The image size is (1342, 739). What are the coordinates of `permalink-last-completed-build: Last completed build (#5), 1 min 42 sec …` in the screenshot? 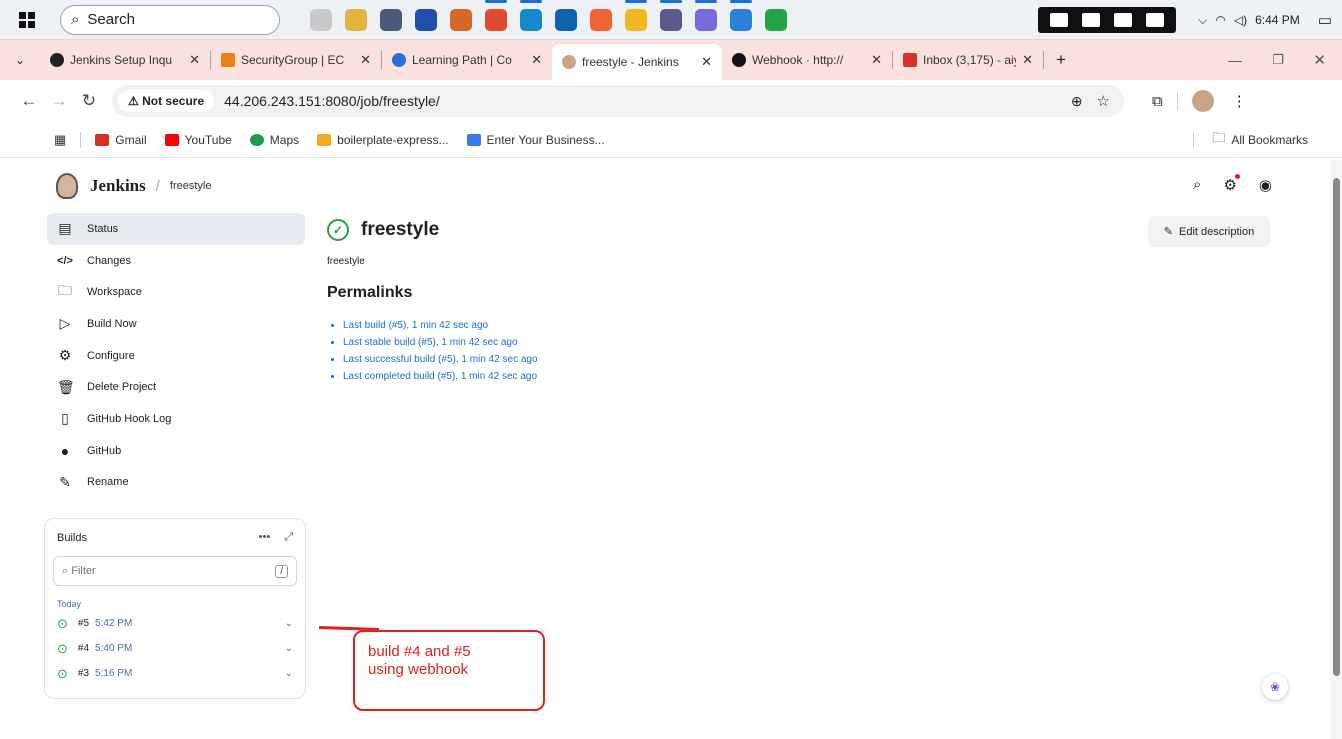 It's located at (440, 379).